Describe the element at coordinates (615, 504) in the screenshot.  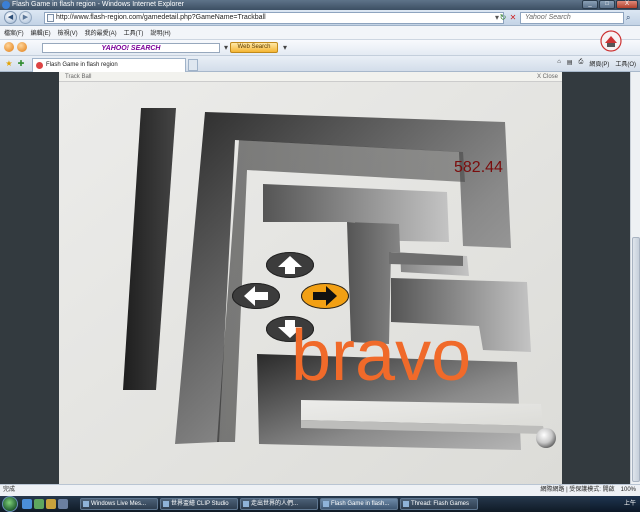
I see `system-tray: 上午` at that location.